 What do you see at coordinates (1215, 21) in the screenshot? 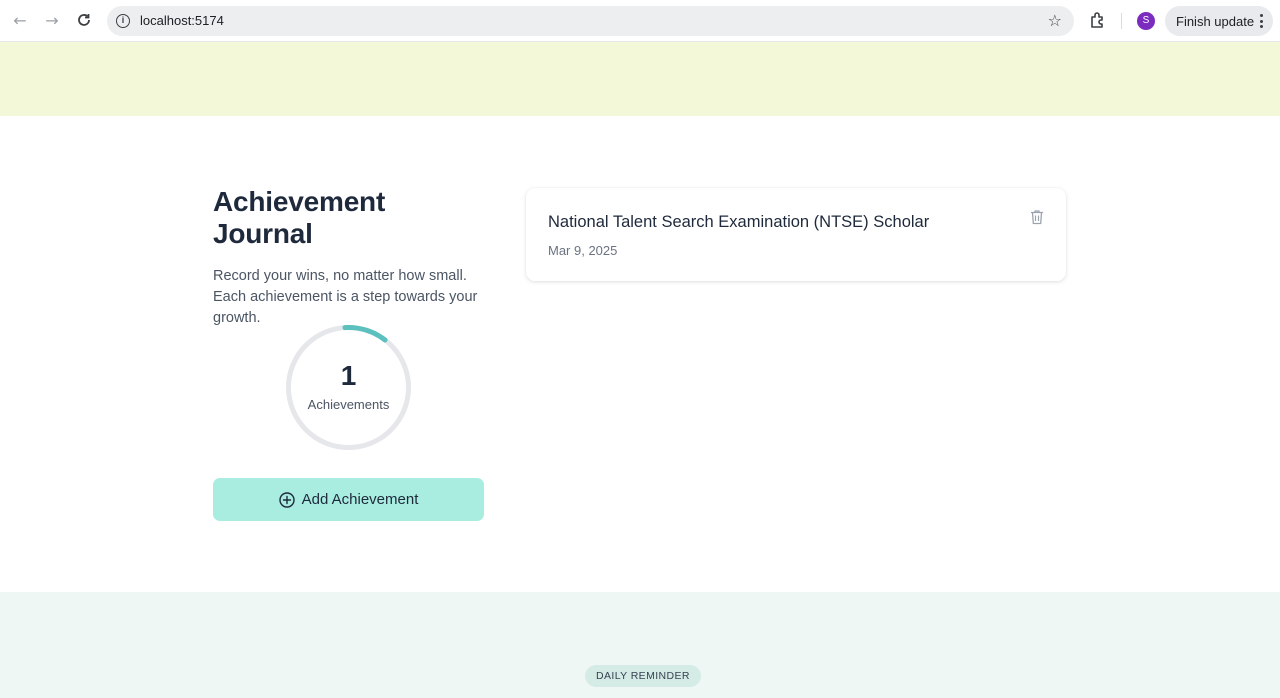
I see `finish-update-label: Finish update` at bounding box center [1215, 21].